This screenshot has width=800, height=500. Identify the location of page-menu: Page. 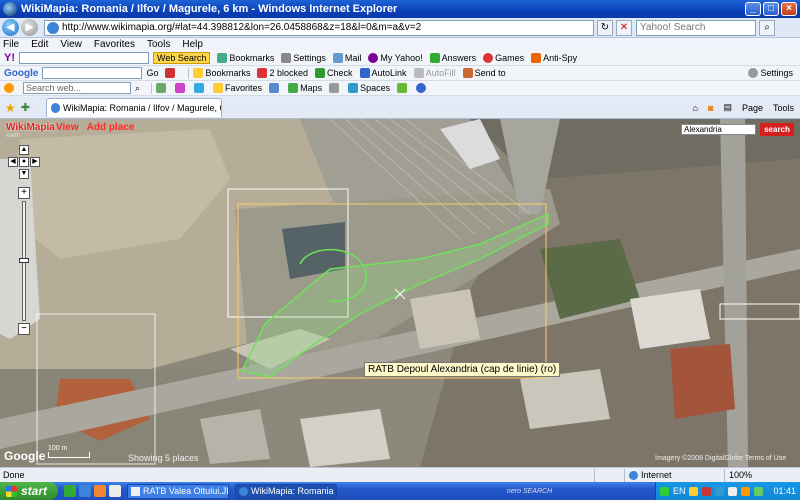
(752, 108).